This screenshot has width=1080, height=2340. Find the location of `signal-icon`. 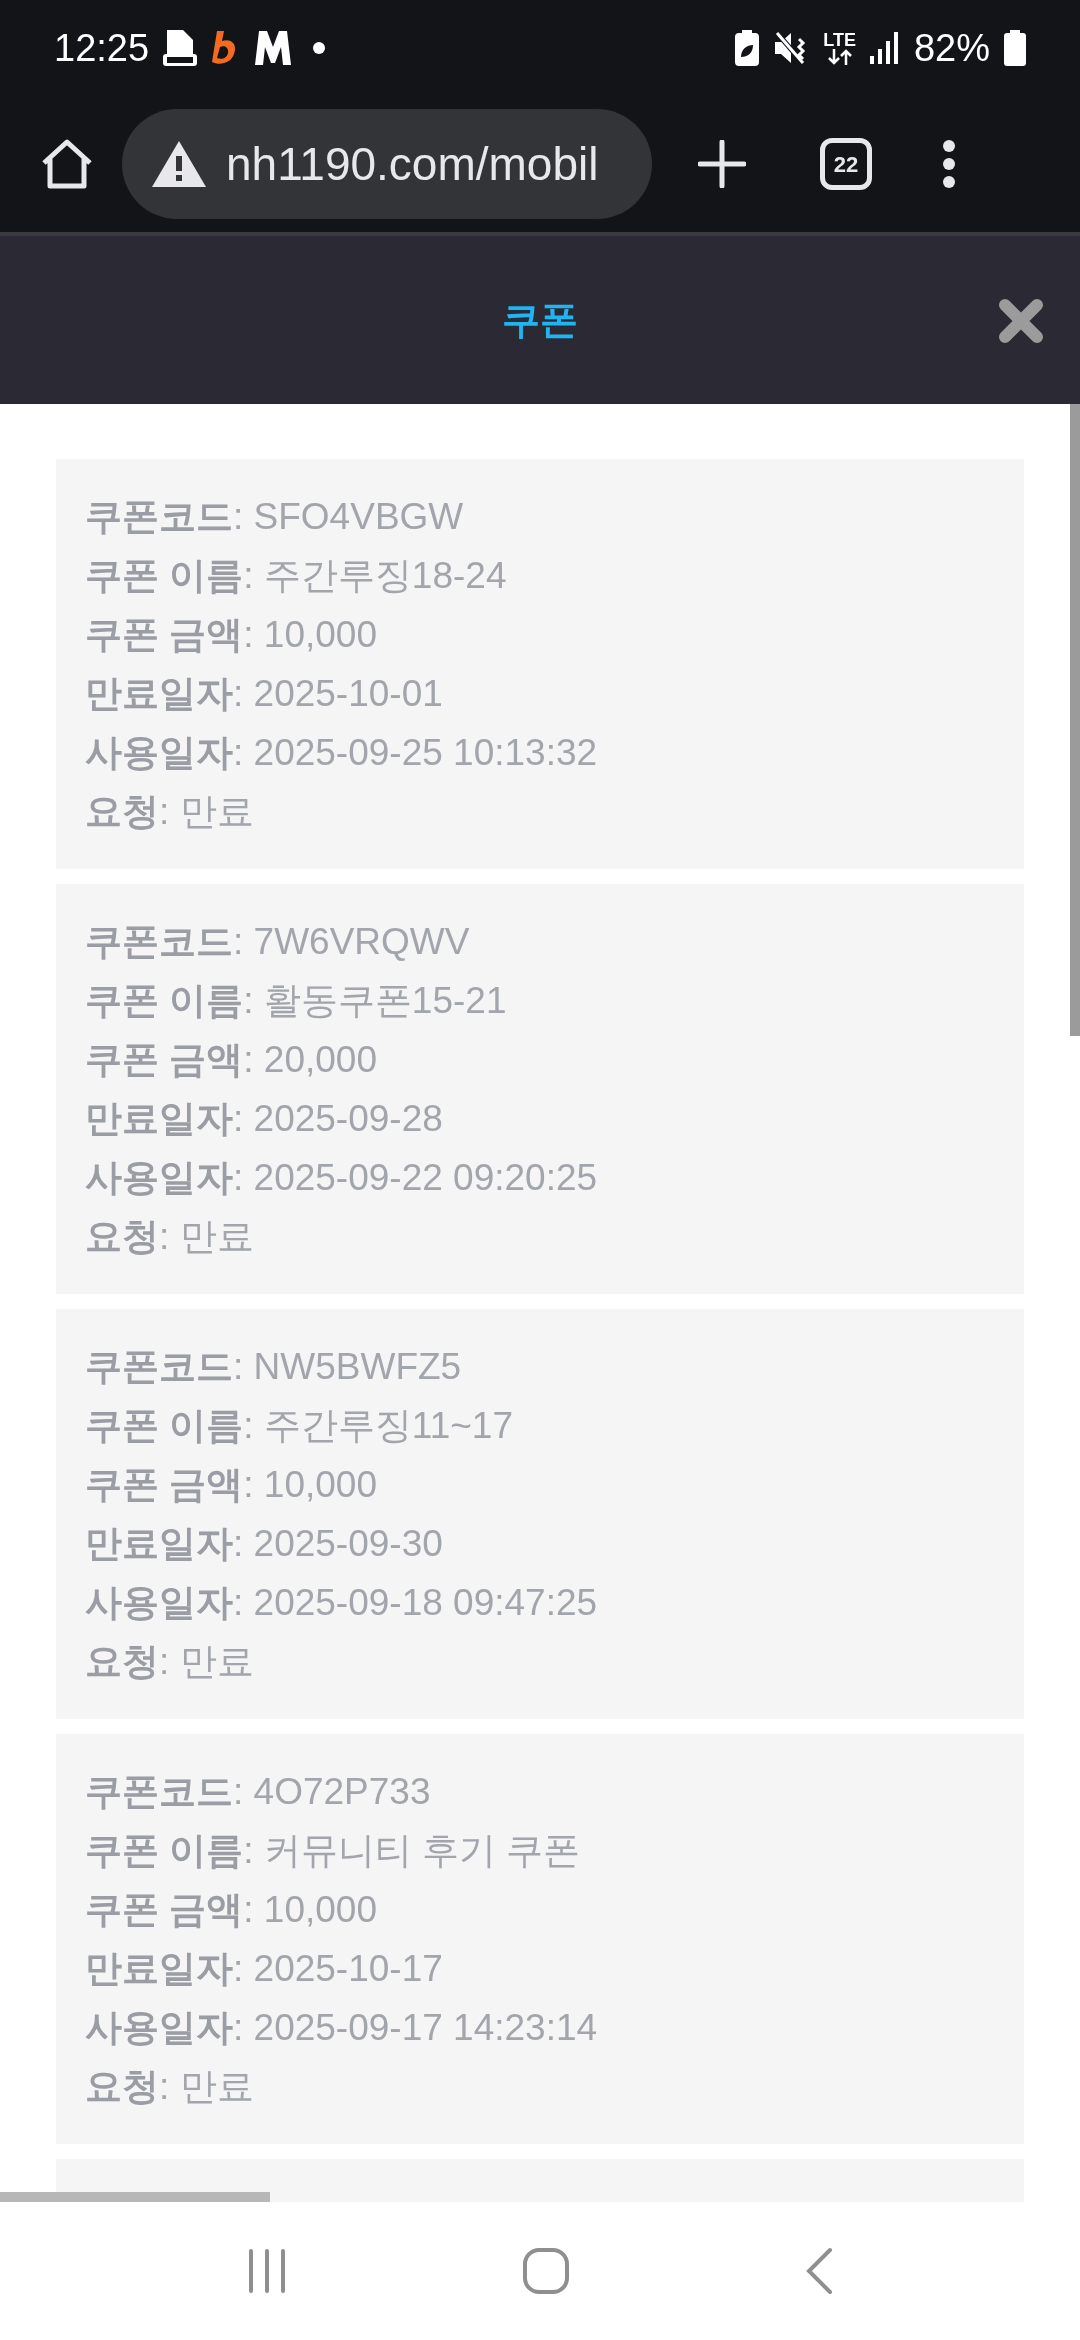

signal-icon is located at coordinates (884, 48).